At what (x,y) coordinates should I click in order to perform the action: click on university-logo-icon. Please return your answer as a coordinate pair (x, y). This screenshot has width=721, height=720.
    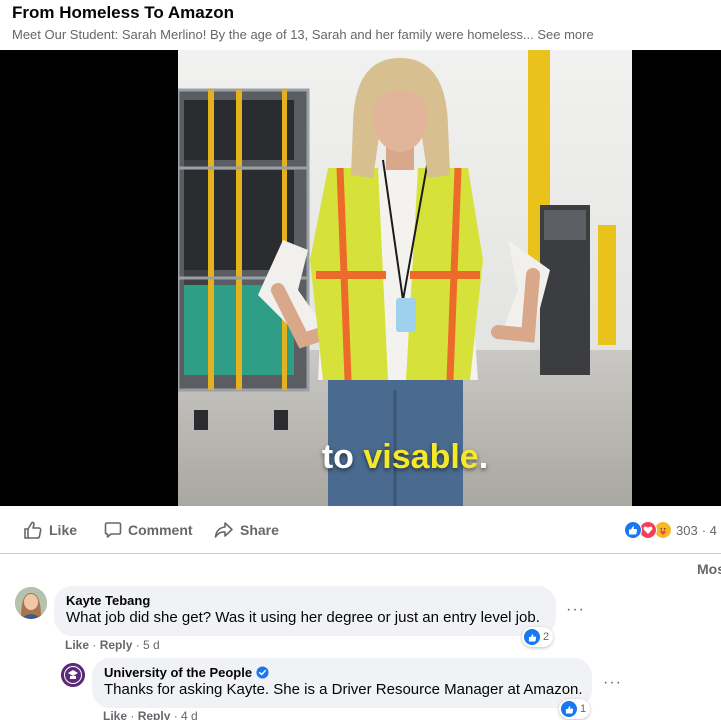
    Looking at the image, I should click on (73, 675).